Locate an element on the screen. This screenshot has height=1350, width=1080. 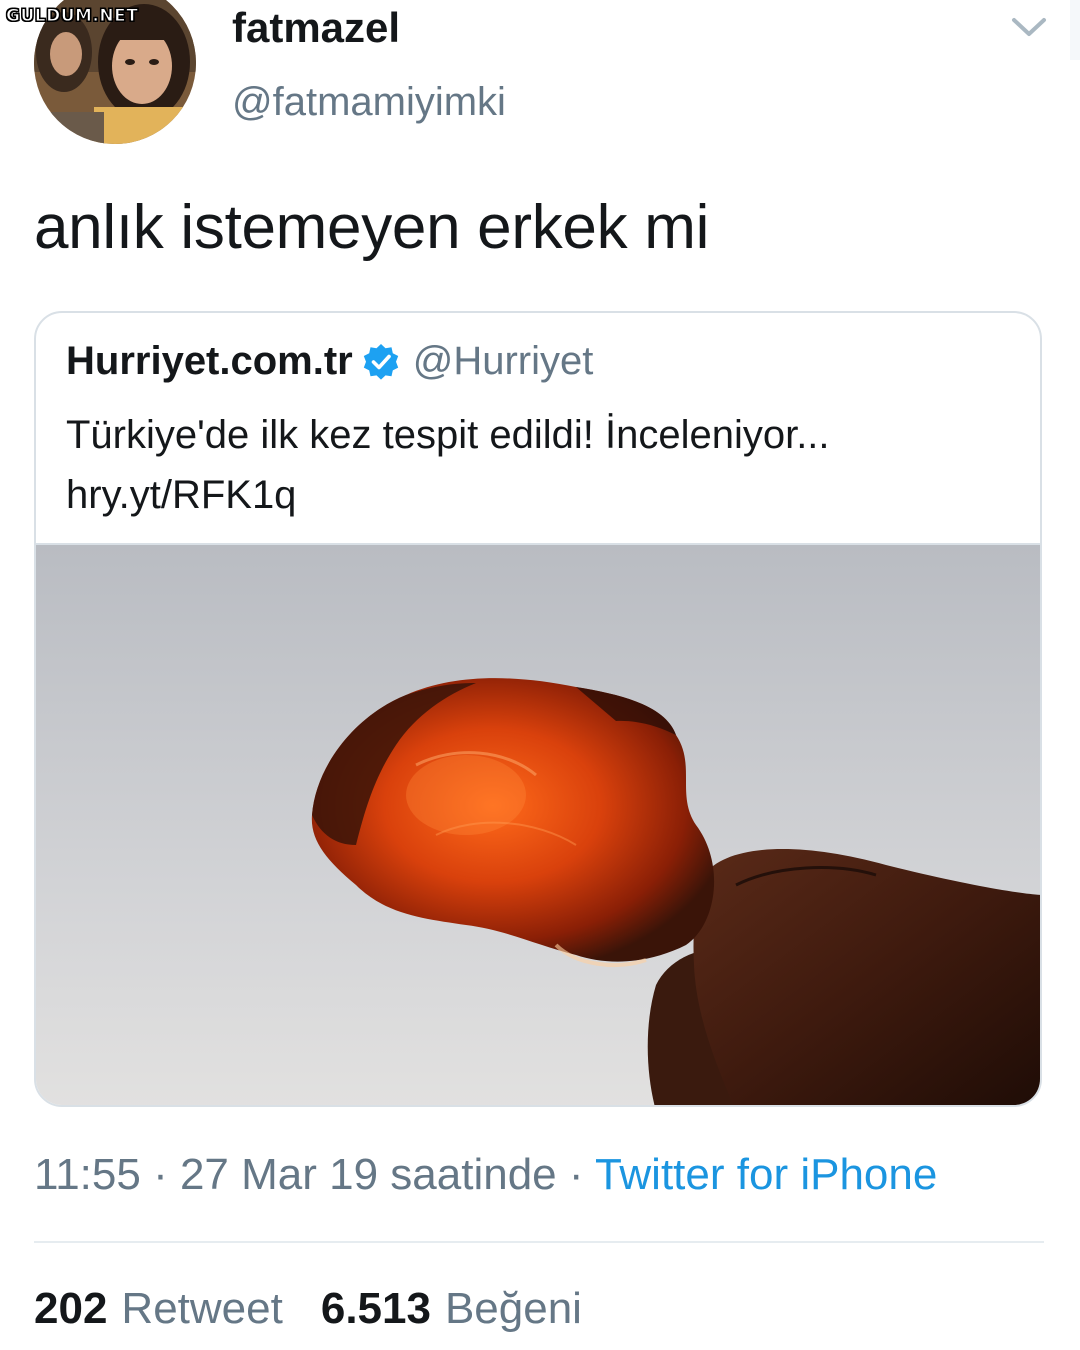
scrollbar-edge is located at coordinates (1075, 30).